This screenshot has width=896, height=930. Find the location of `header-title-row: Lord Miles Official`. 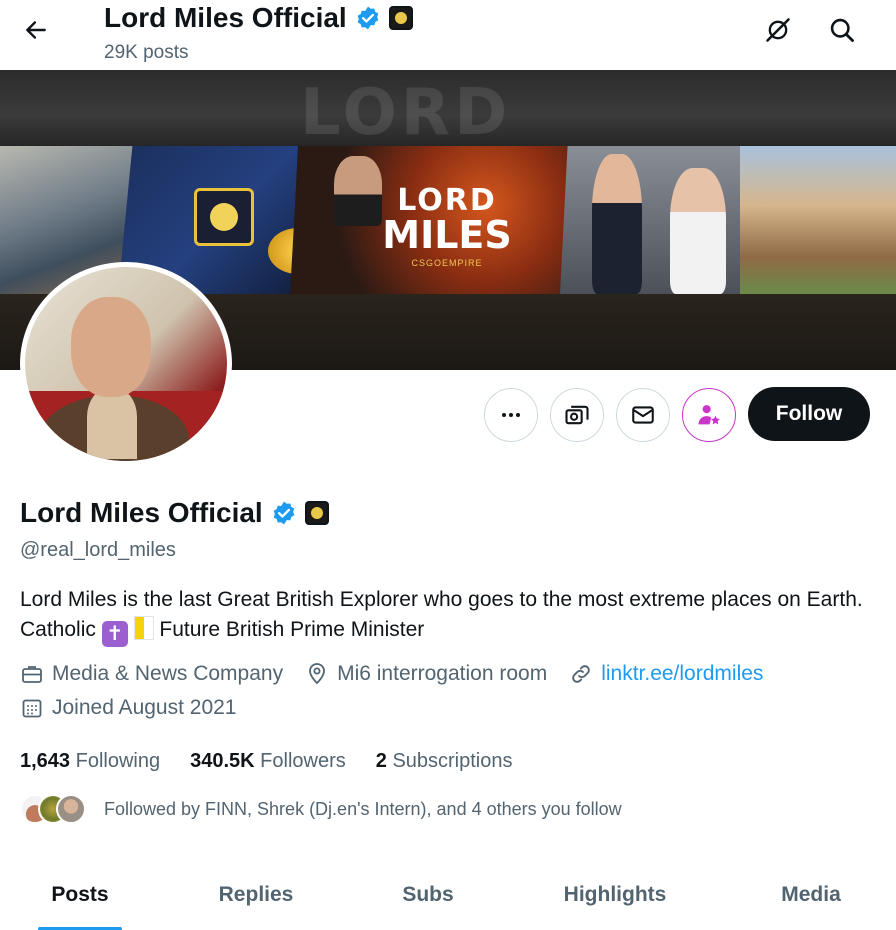

header-title-row: Lord Miles Official is located at coordinates (258, 18).